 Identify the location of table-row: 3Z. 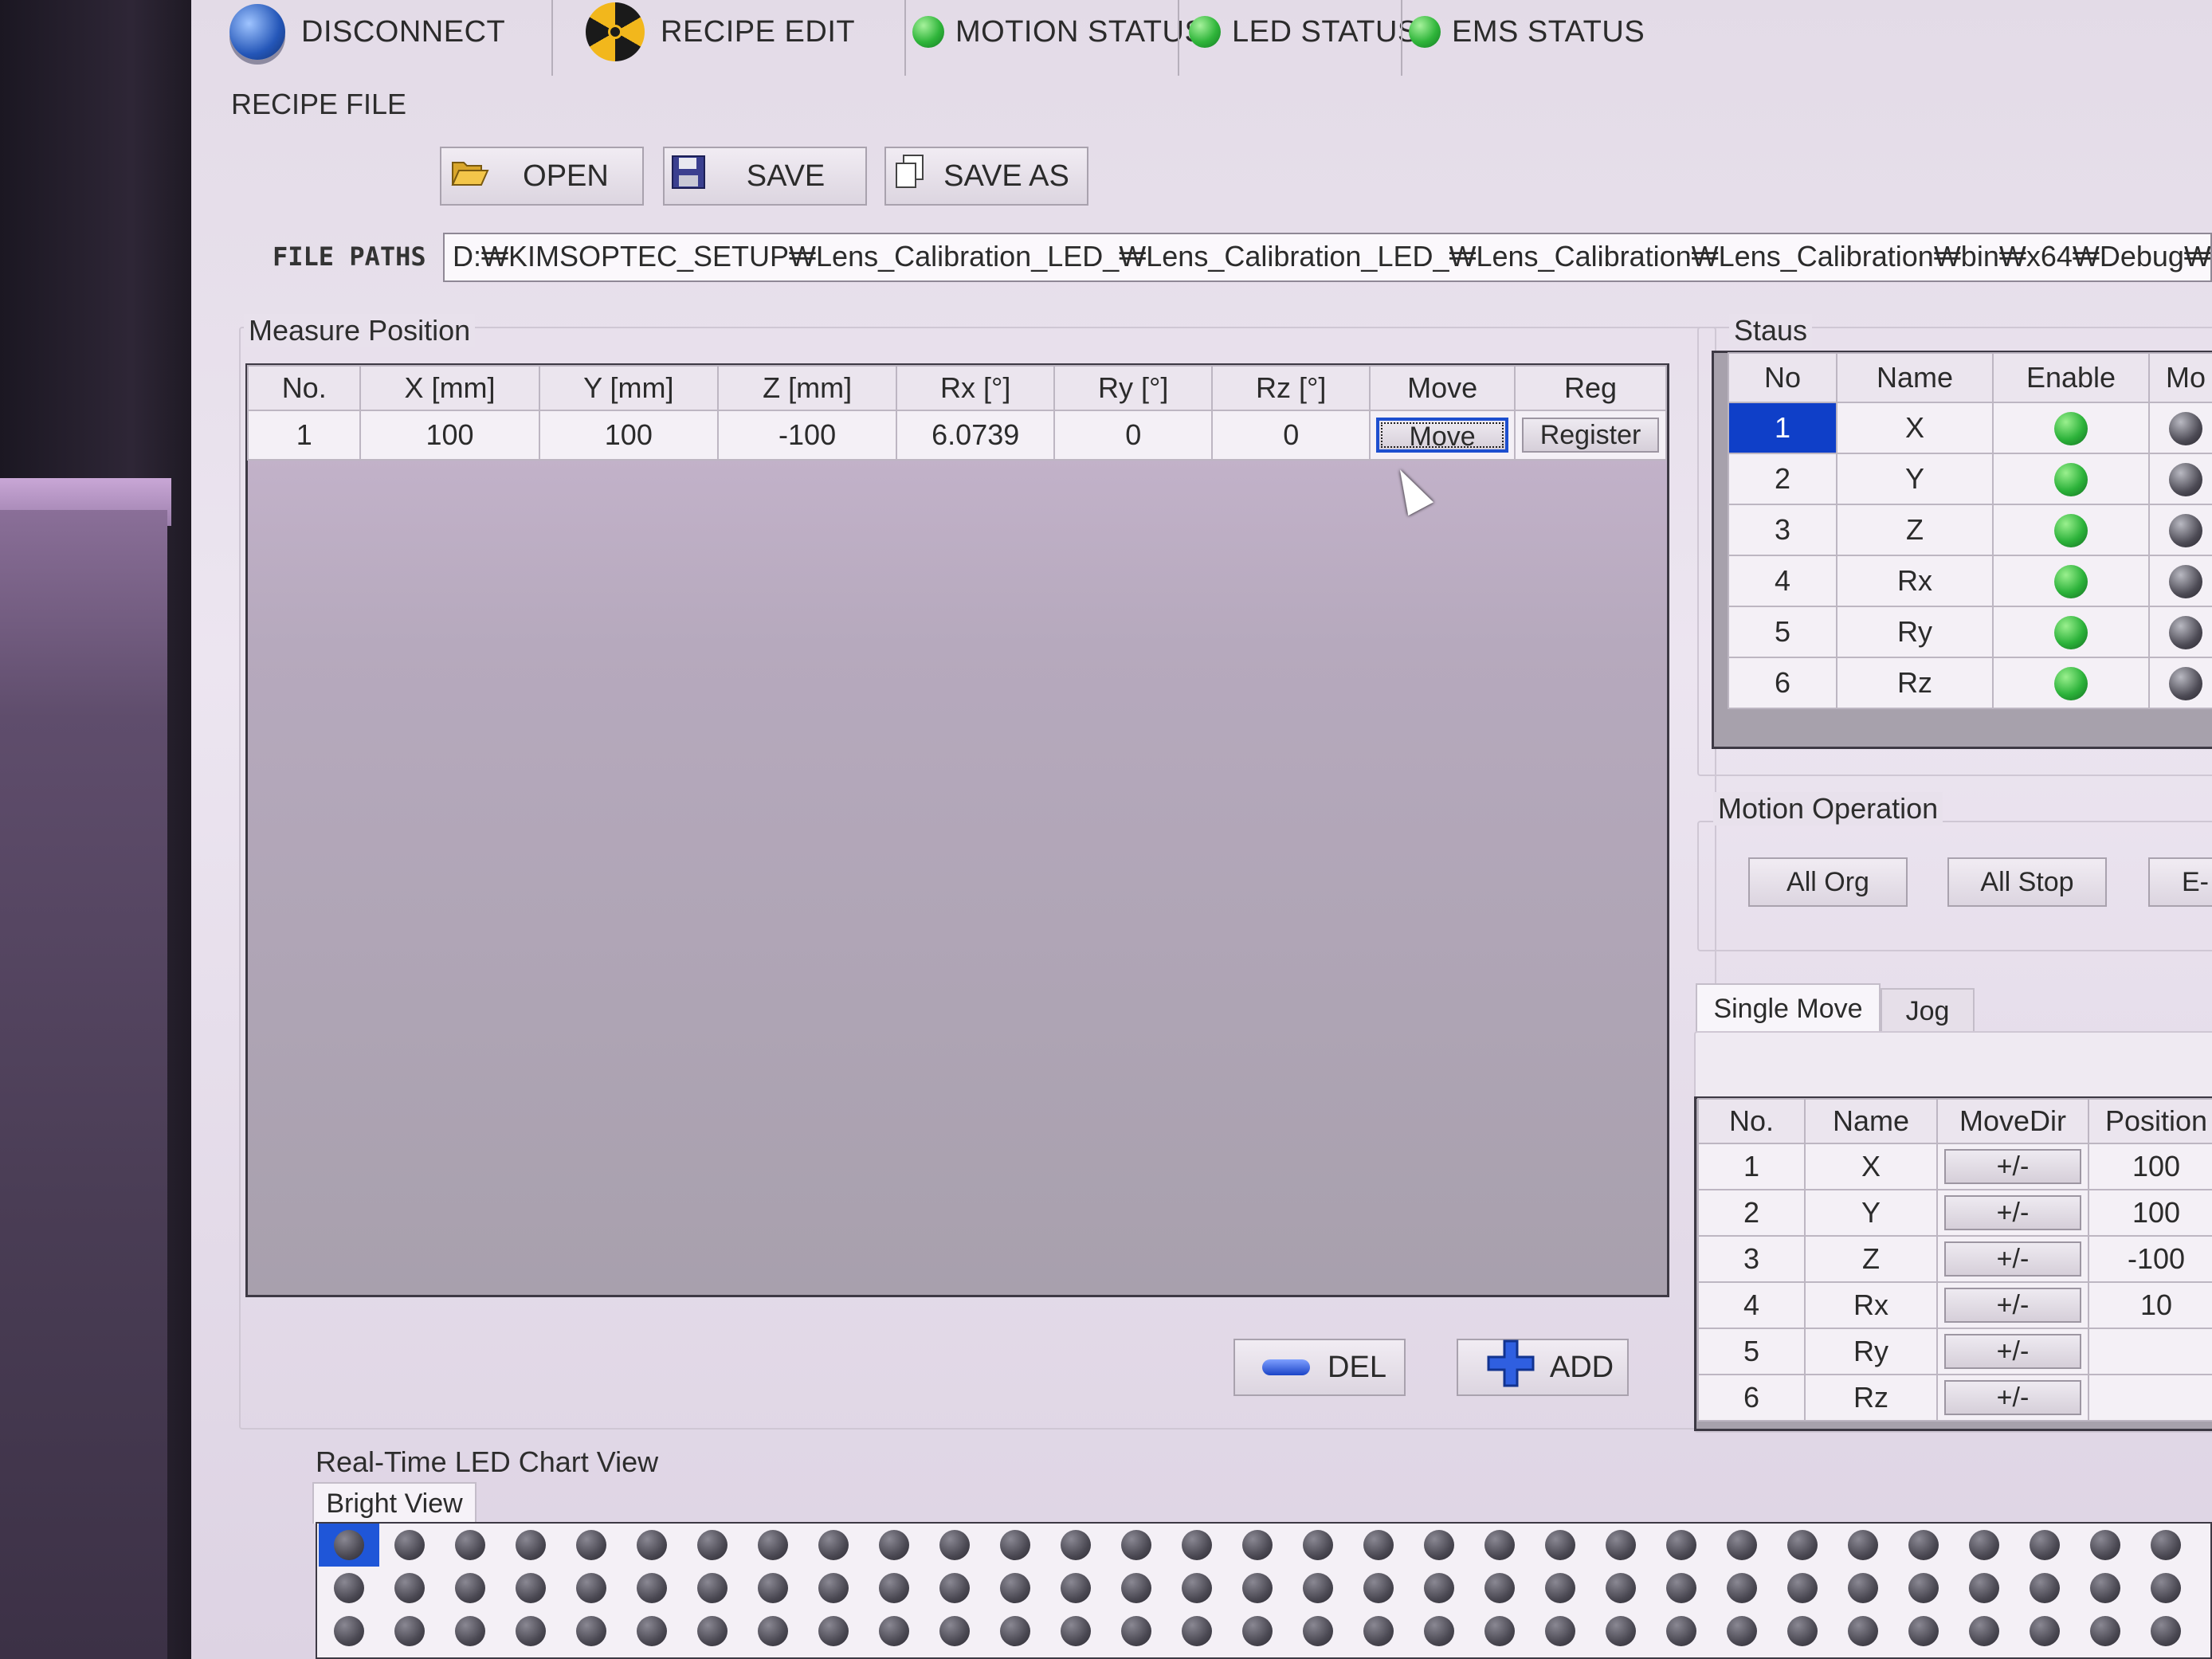
(1970, 530).